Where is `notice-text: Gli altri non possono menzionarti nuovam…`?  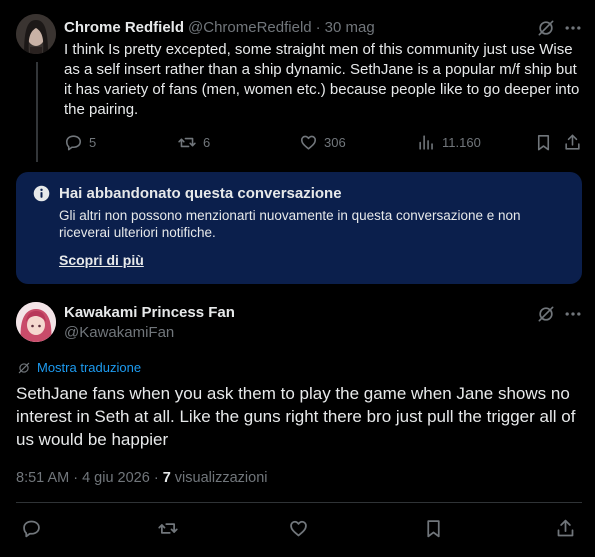
notice-text: Gli altri non possono menzionarti nuovam… is located at coordinates (290, 224).